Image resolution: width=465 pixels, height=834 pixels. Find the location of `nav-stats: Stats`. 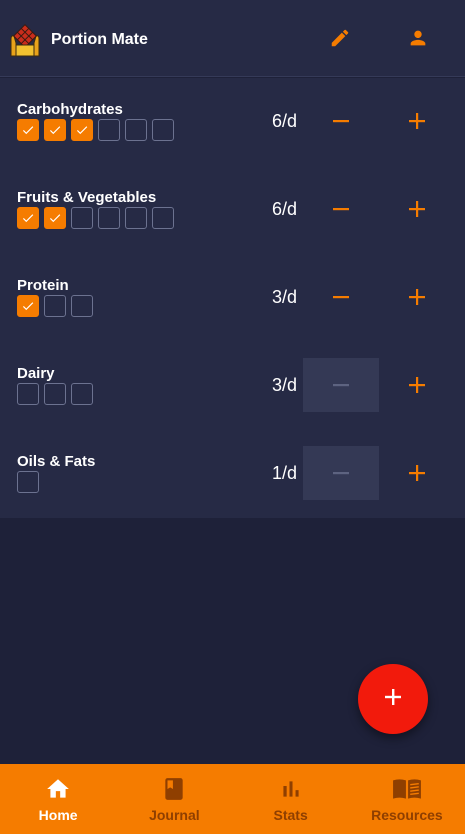

nav-stats: Stats is located at coordinates (291, 799).